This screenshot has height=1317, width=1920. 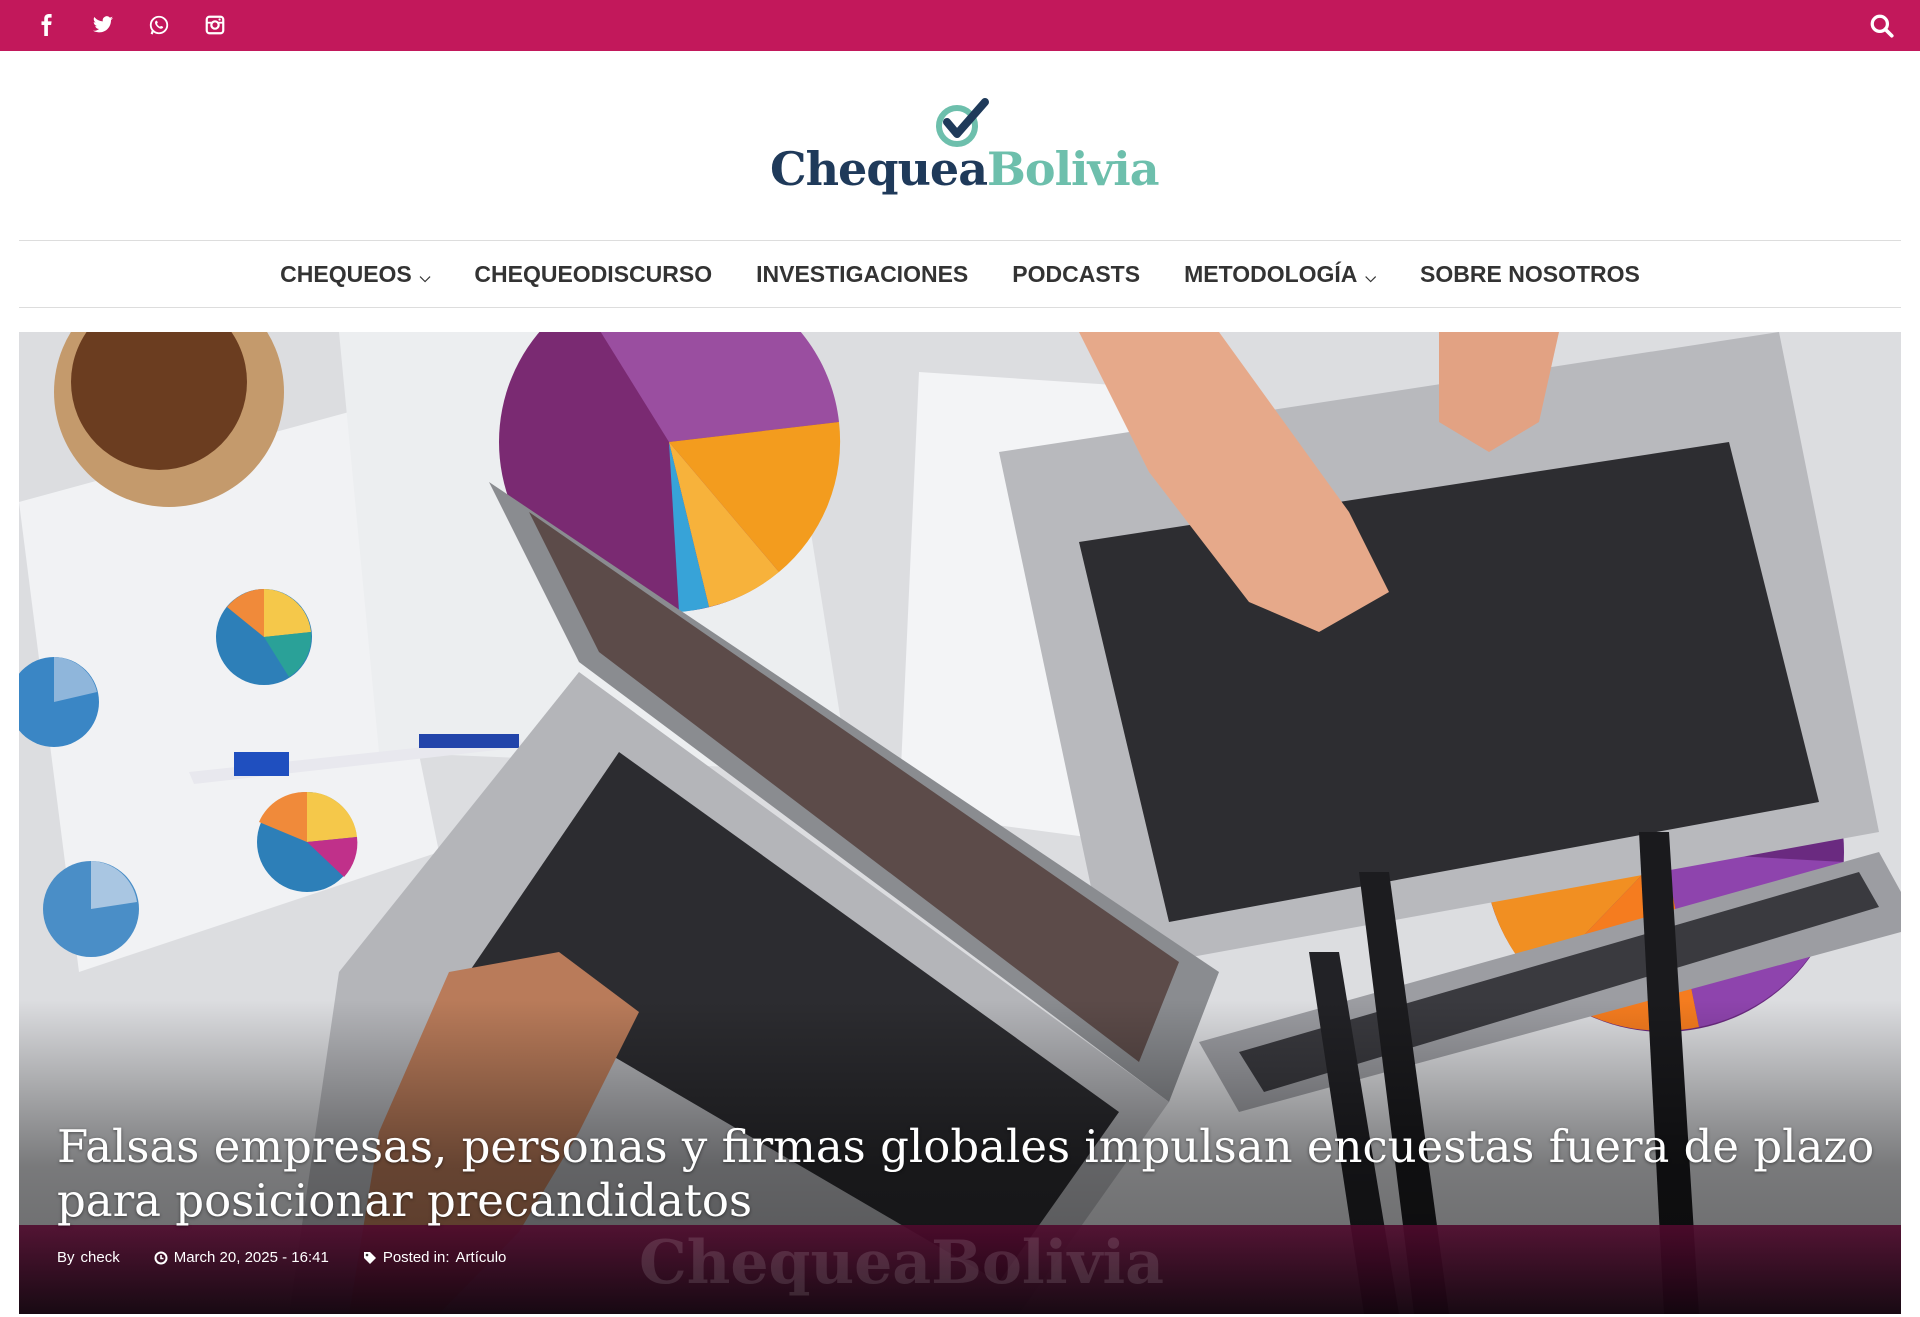 What do you see at coordinates (159, 25) in the screenshot?
I see `whatsapp-icon` at bounding box center [159, 25].